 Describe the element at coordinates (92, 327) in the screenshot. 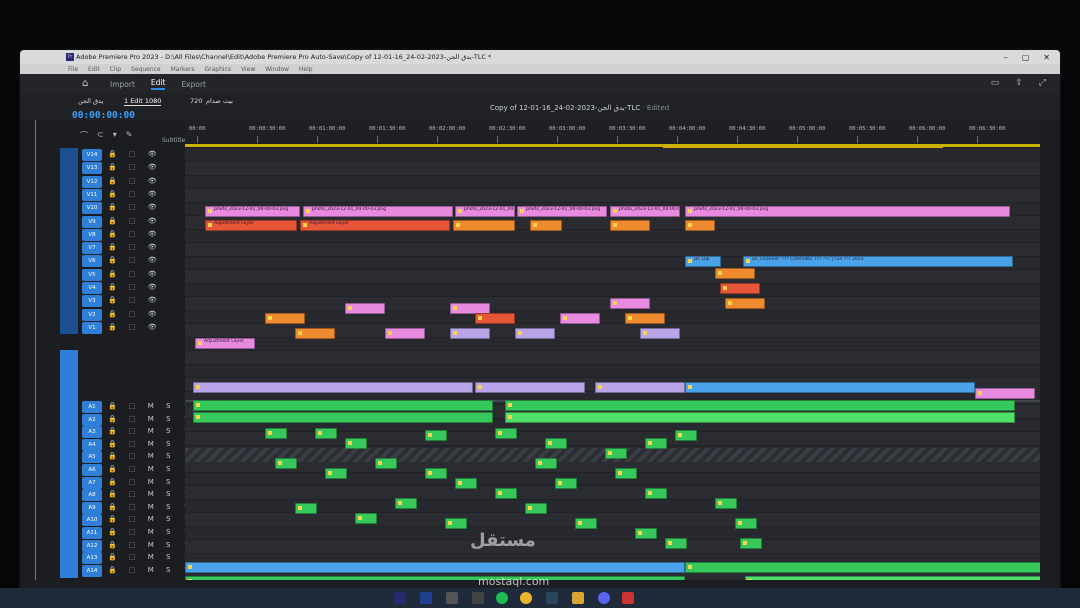

I see `track-name: V1` at that location.